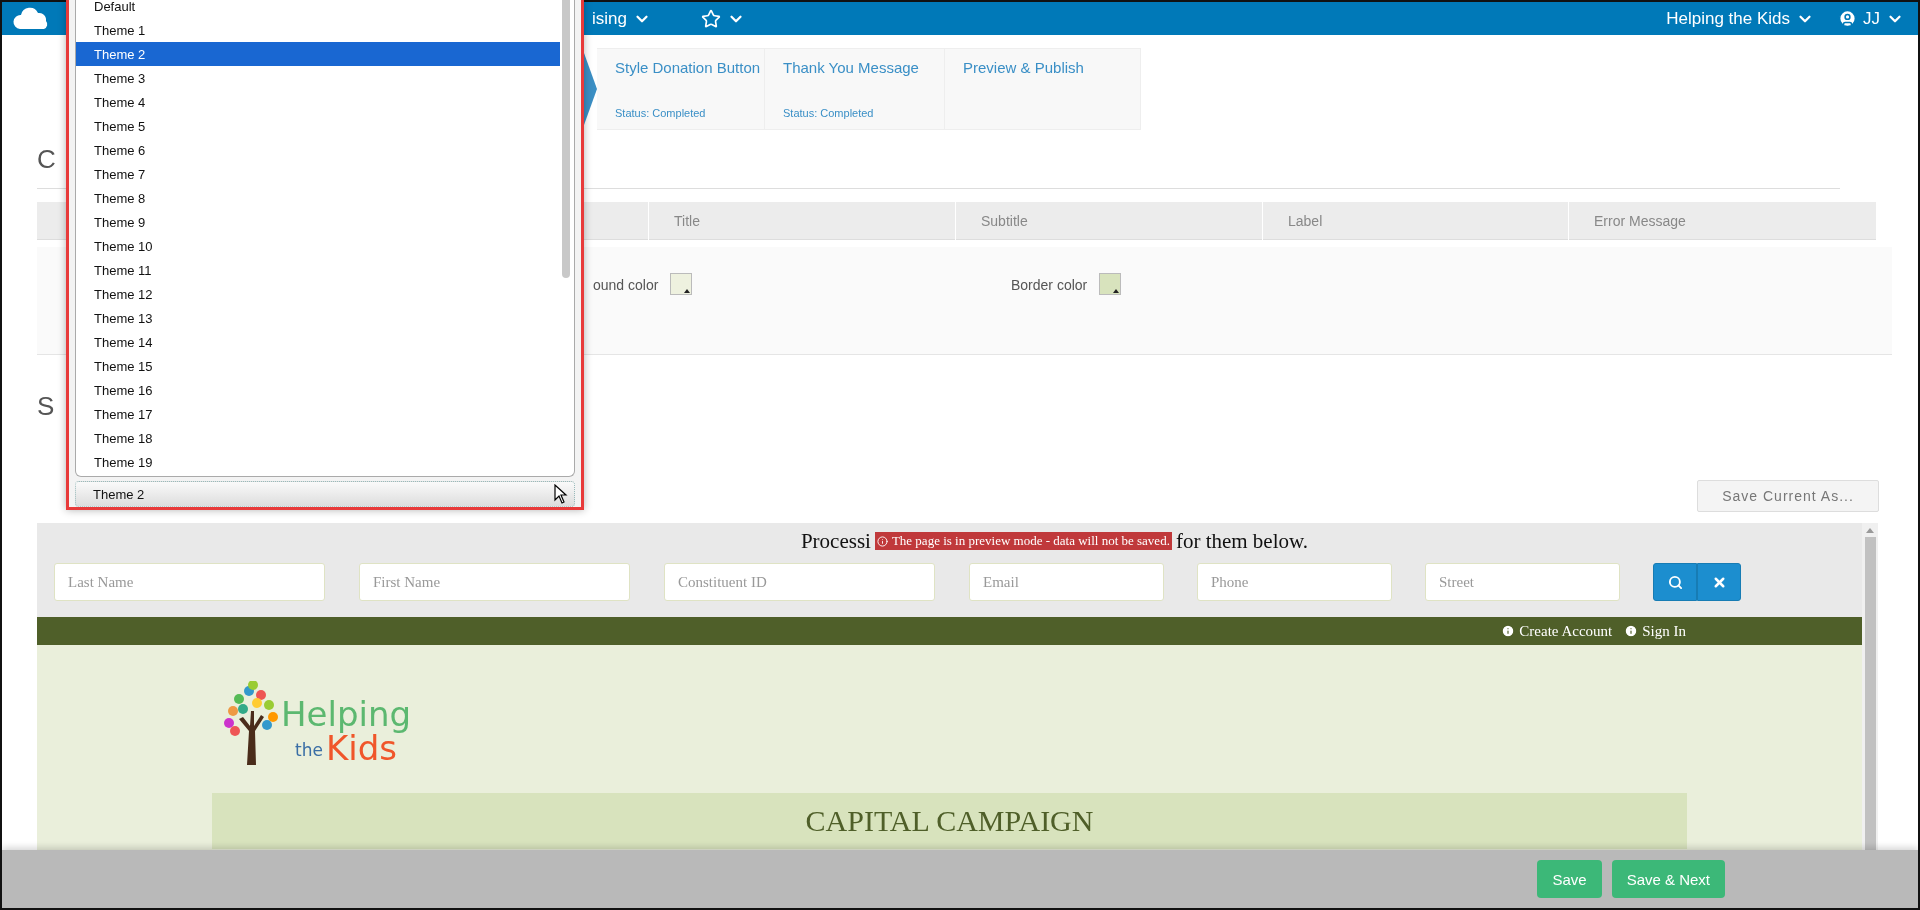 The image size is (1920, 910). I want to click on cursor-icon, so click(561, 494).